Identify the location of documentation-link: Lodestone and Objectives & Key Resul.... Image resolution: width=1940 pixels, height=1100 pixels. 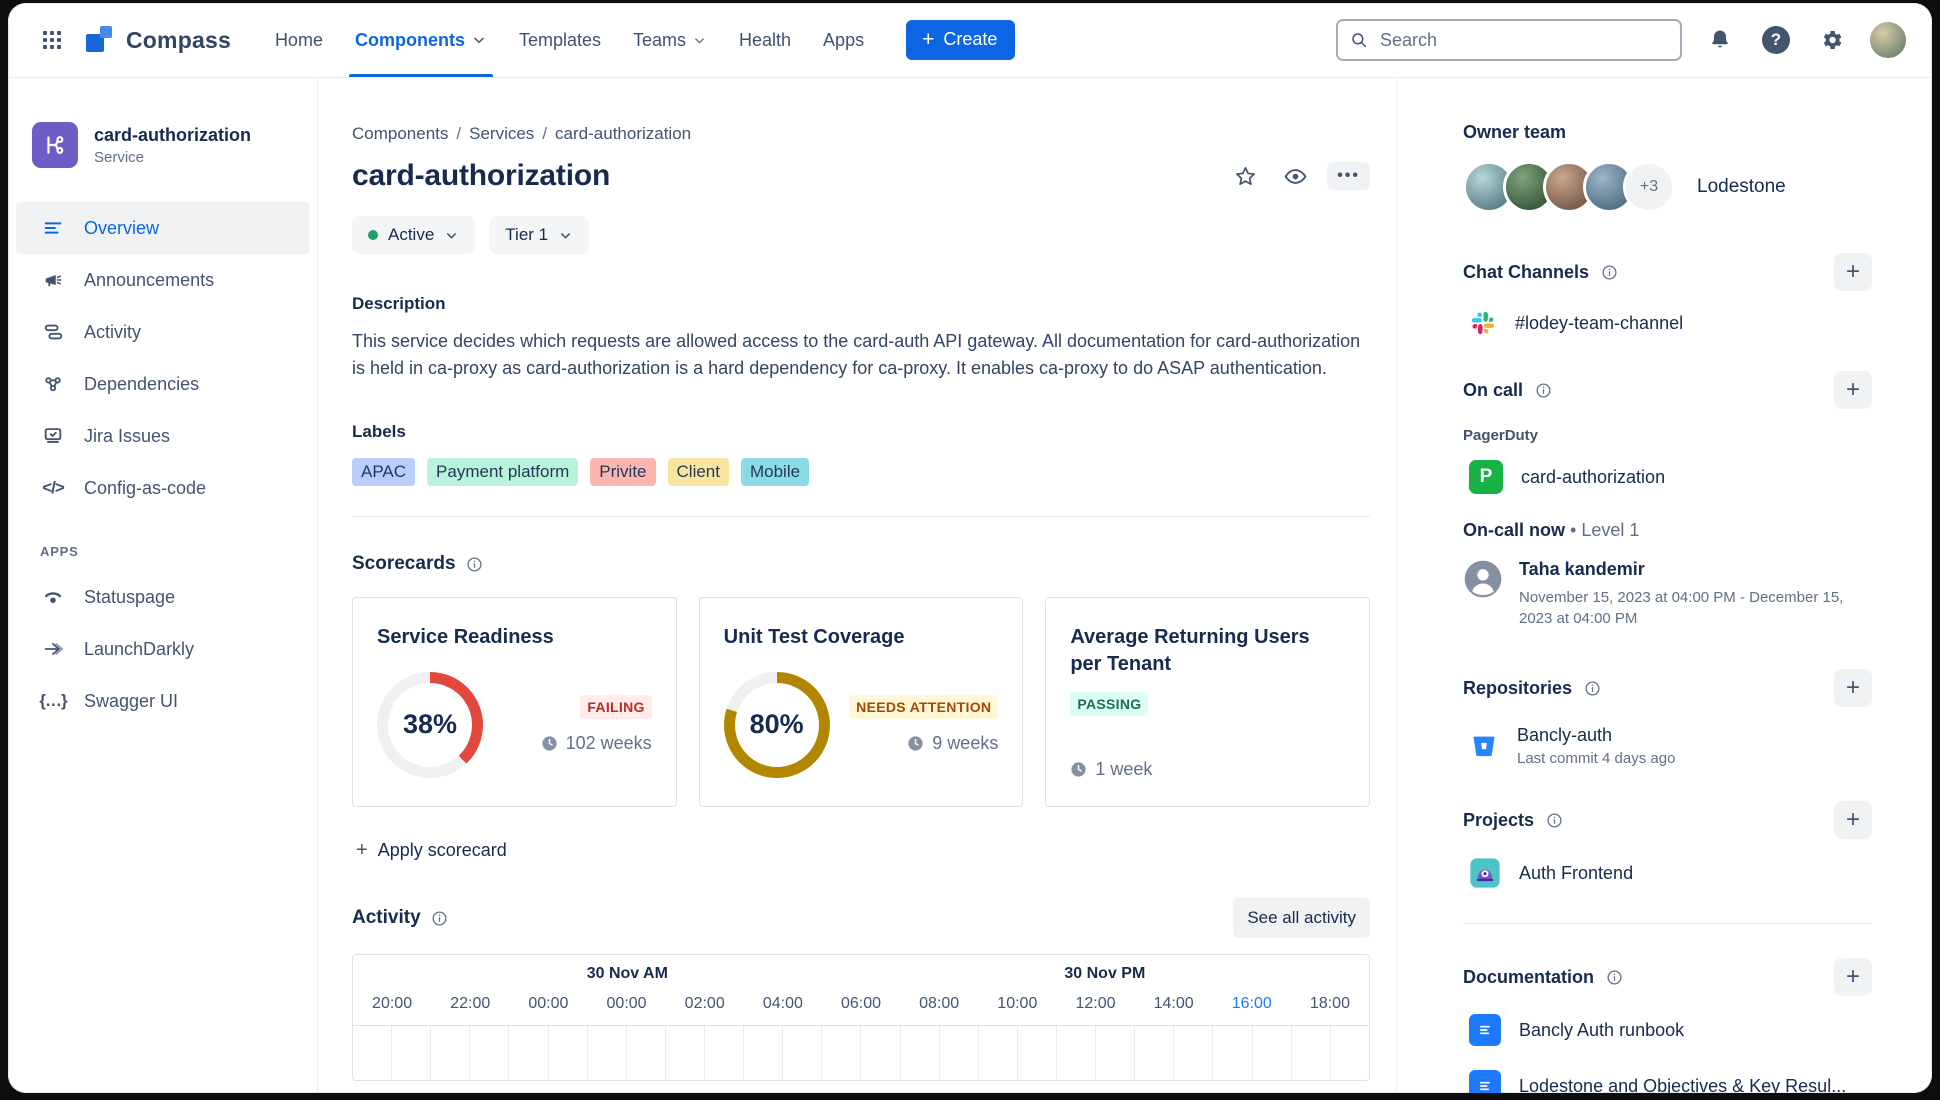
(1682, 1085).